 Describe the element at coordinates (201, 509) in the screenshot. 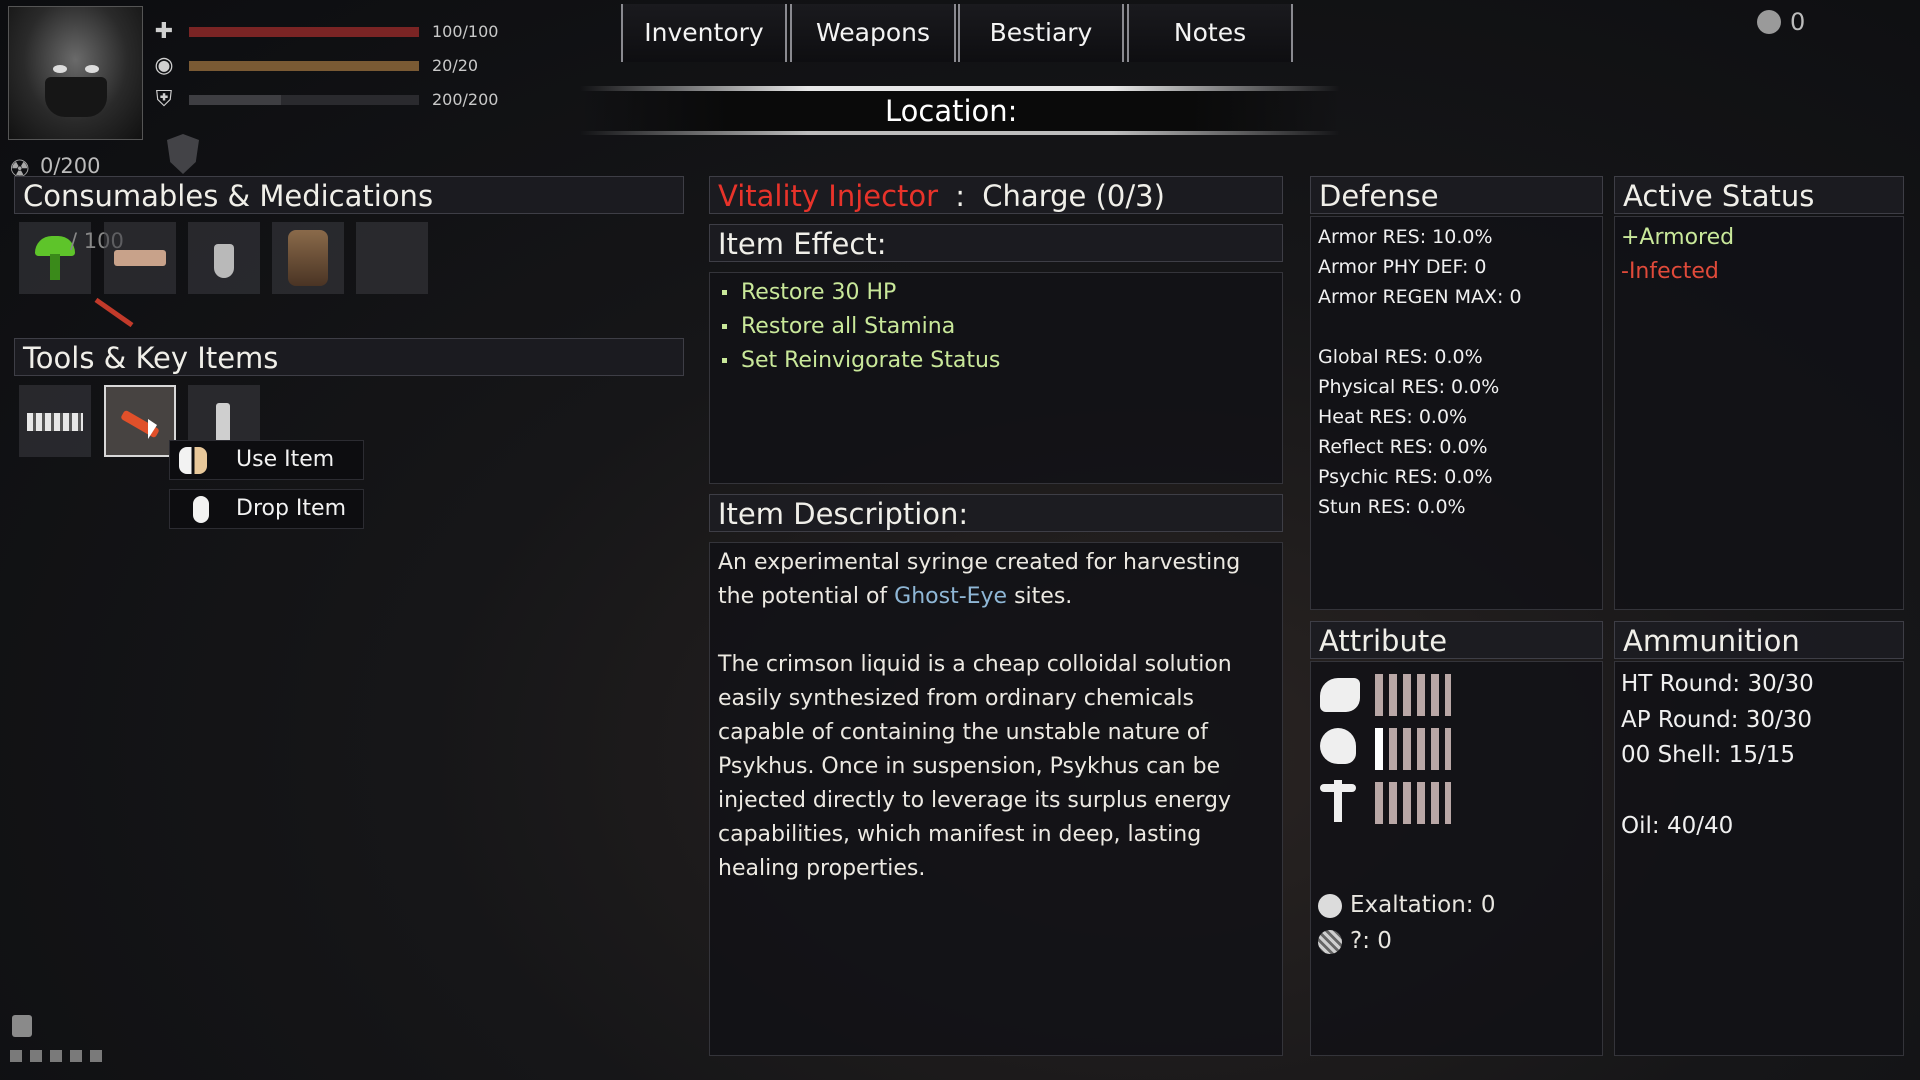

I see `mouse-icon` at that location.